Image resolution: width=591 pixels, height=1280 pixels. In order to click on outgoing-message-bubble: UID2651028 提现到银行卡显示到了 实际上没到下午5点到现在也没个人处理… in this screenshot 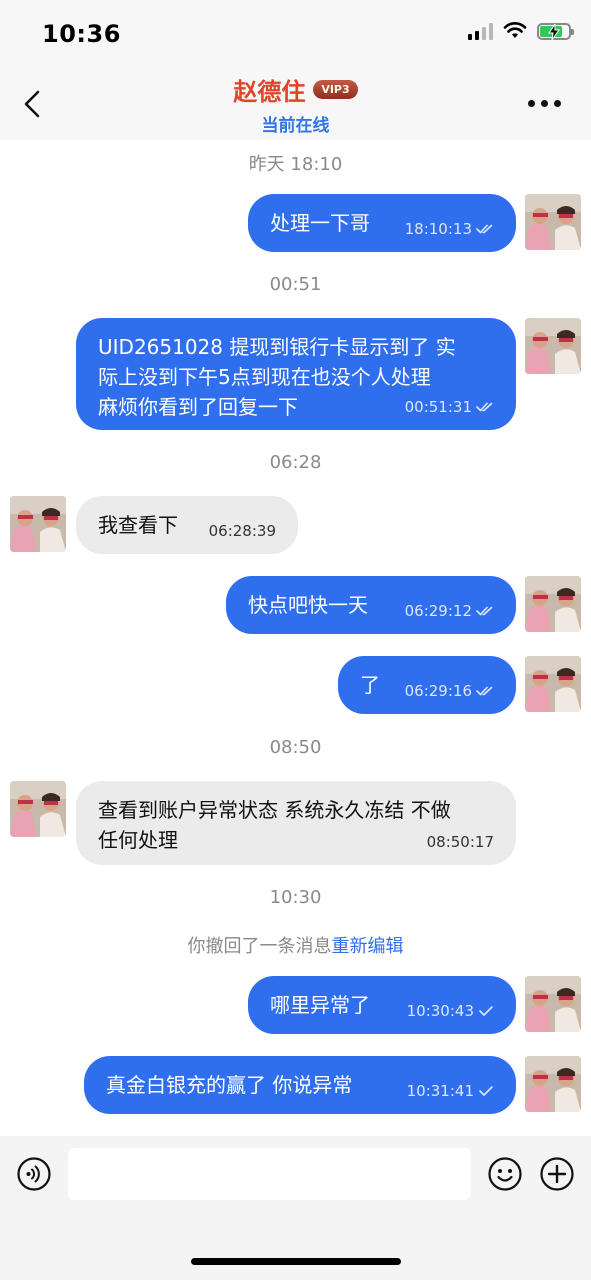, I will do `click(296, 374)`.